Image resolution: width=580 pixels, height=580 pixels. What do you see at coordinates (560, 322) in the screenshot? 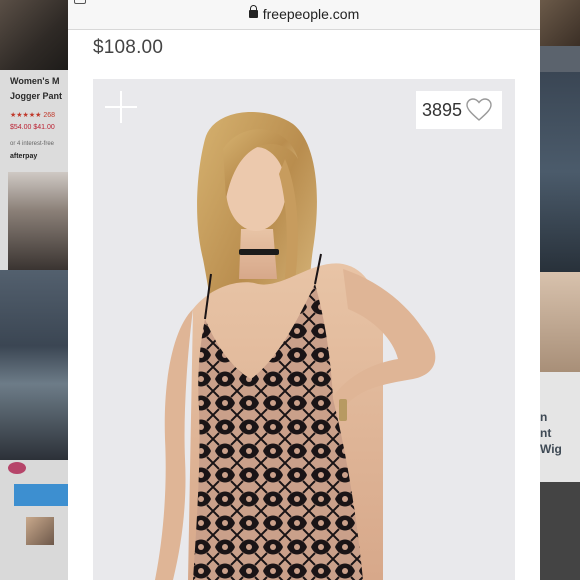
I see `background-skin-photo-right` at bounding box center [560, 322].